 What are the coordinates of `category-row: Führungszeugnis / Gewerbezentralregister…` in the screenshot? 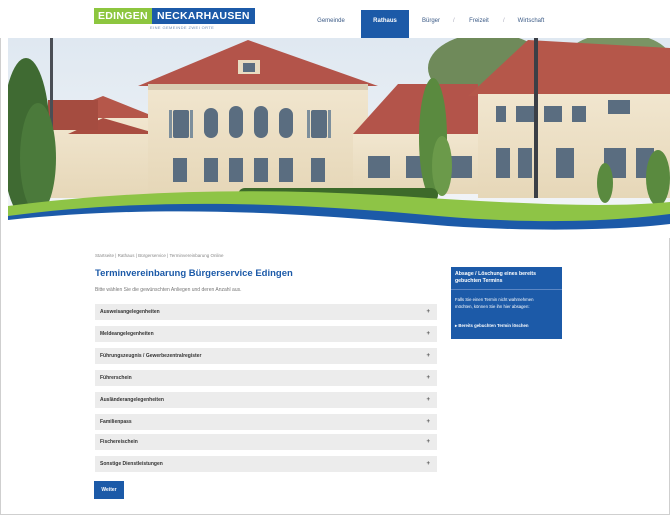 It's located at (266, 356).